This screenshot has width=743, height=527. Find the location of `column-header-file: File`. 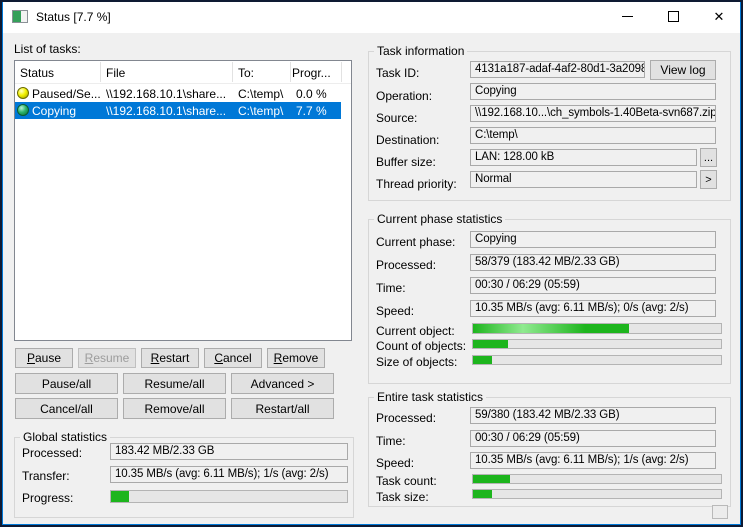

column-header-file: File is located at coordinates (115, 73).